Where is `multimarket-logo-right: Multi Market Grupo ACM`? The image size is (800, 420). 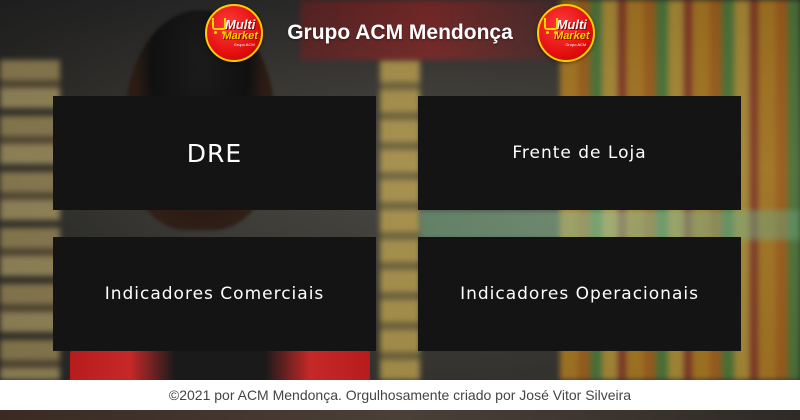
multimarket-logo-right: Multi Market Grupo ACM is located at coordinates (565, 33).